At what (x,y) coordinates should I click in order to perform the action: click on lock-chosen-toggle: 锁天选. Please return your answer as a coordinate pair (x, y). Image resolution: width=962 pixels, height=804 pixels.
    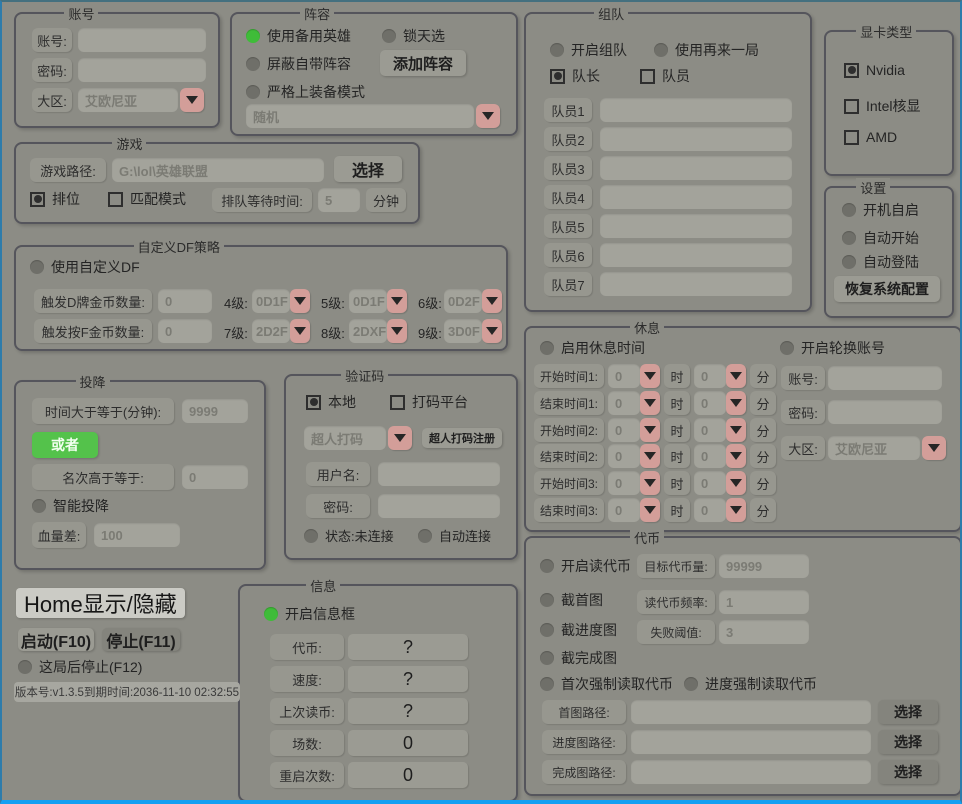
    Looking at the image, I should click on (413, 36).